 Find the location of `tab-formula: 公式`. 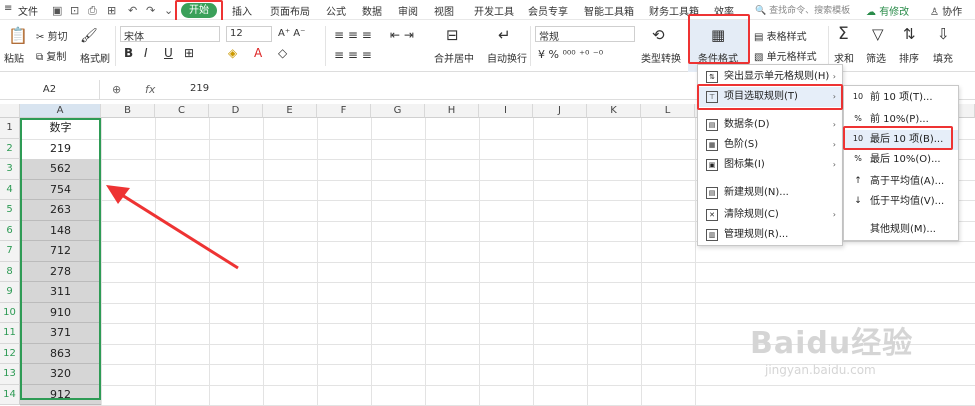

tab-formula: 公式 is located at coordinates (336, 10).